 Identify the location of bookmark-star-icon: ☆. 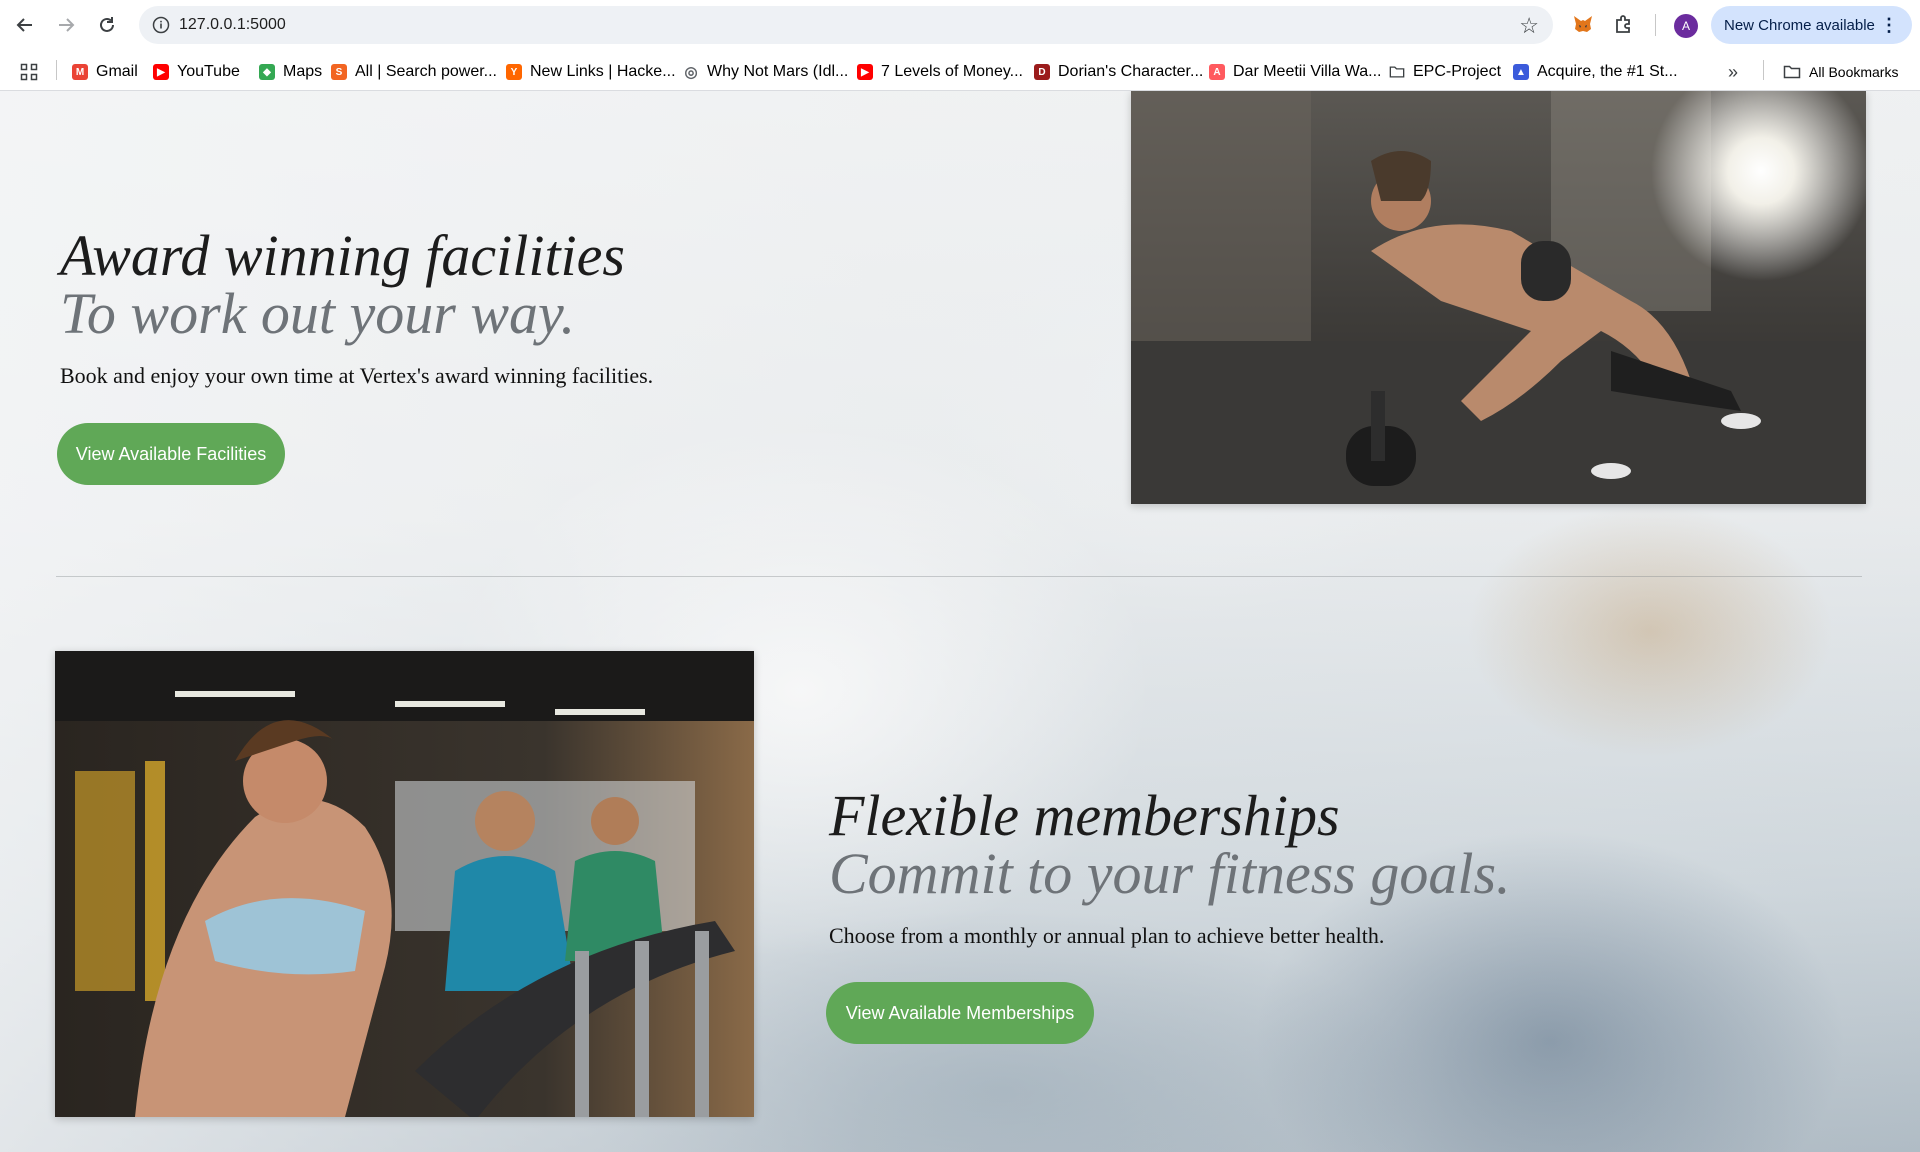
(1529, 26).